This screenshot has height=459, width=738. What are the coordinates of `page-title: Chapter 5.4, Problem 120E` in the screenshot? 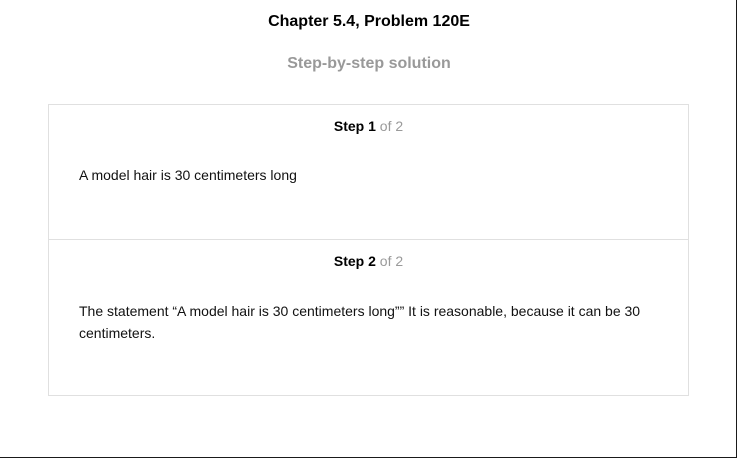 It's located at (369, 21).